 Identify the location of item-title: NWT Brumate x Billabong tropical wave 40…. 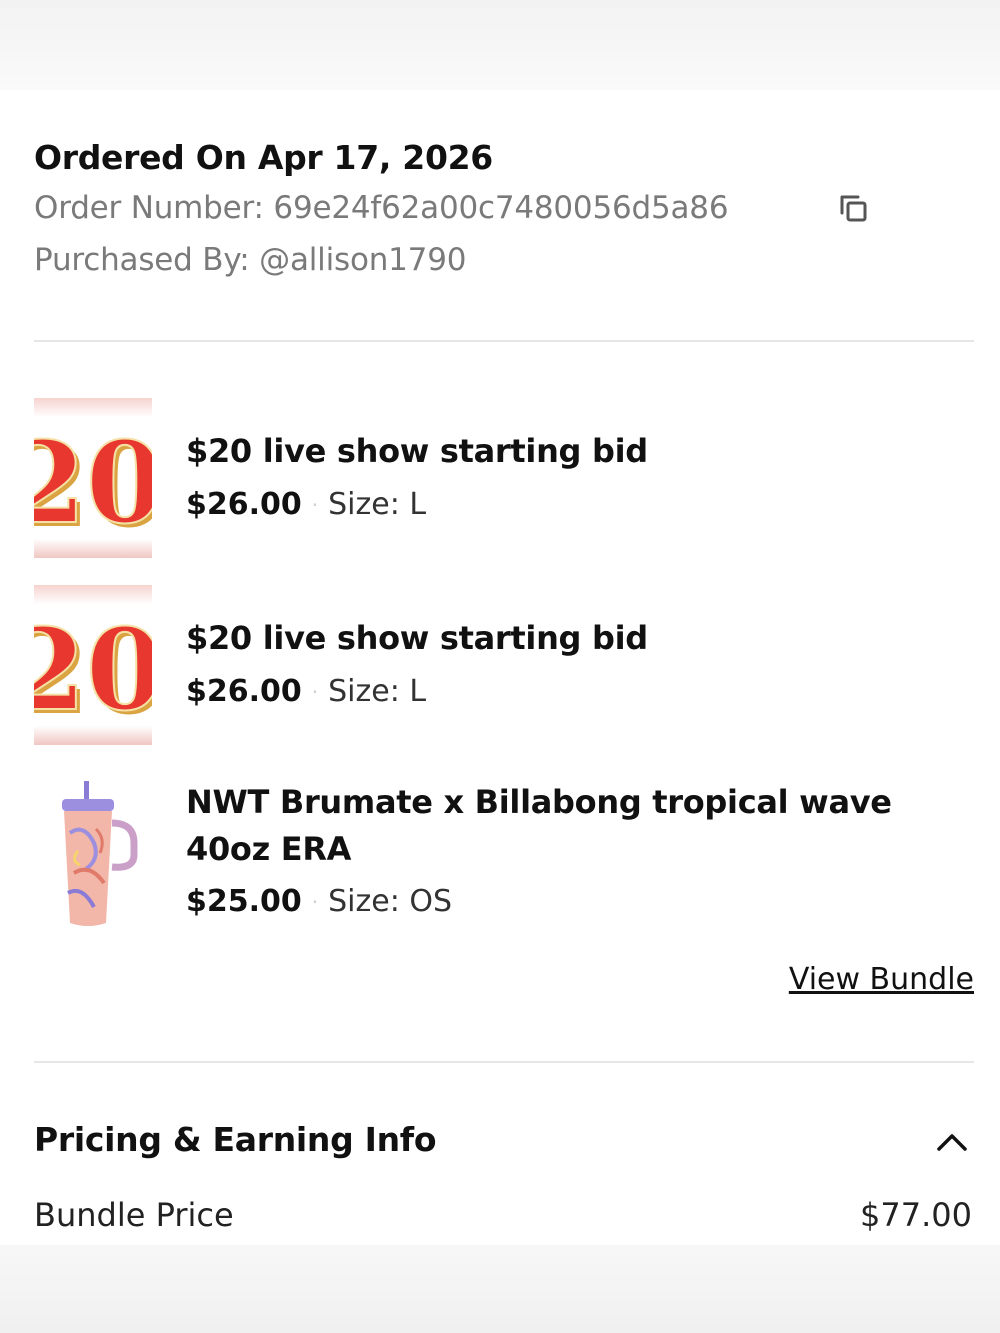
(581, 826).